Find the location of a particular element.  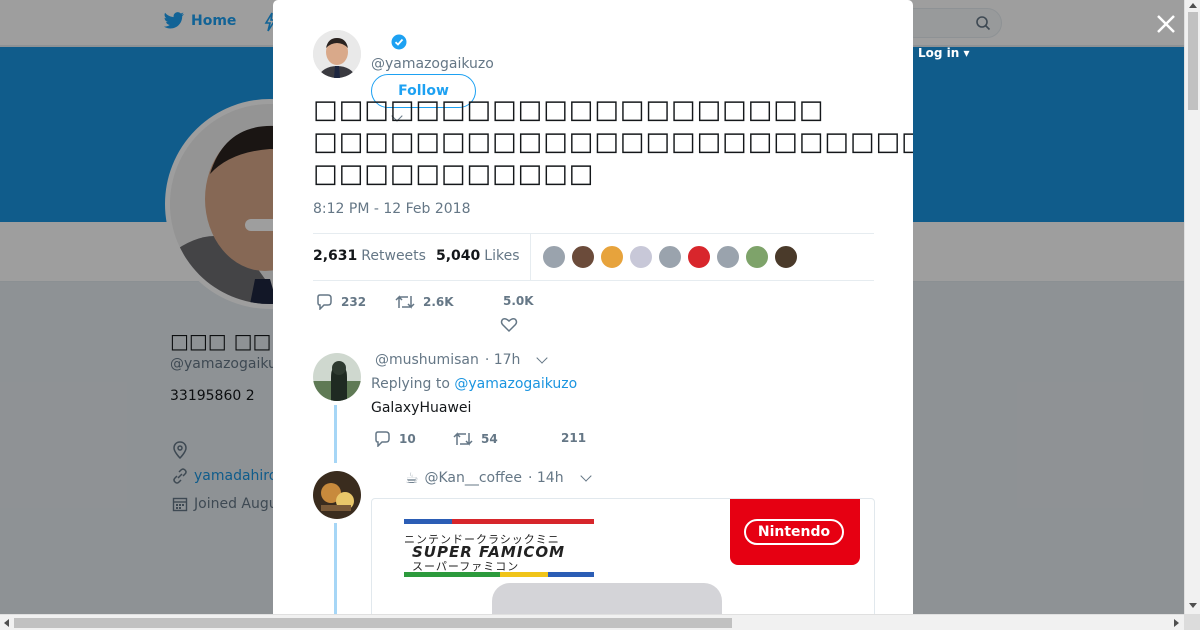

scroll-up-arrow-icon is located at coordinates (1193, 5).